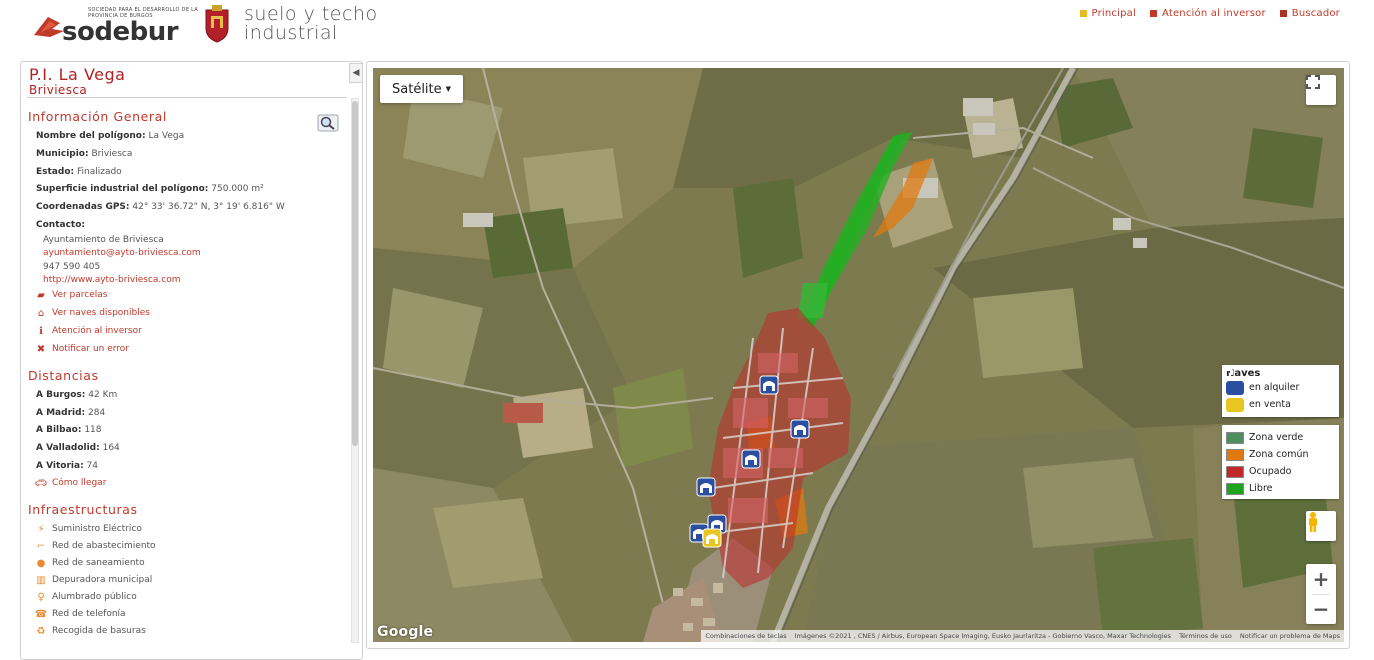 Image resolution: width=1374 pixels, height=660 pixels. I want to click on magnifier-icon, so click(328, 123).